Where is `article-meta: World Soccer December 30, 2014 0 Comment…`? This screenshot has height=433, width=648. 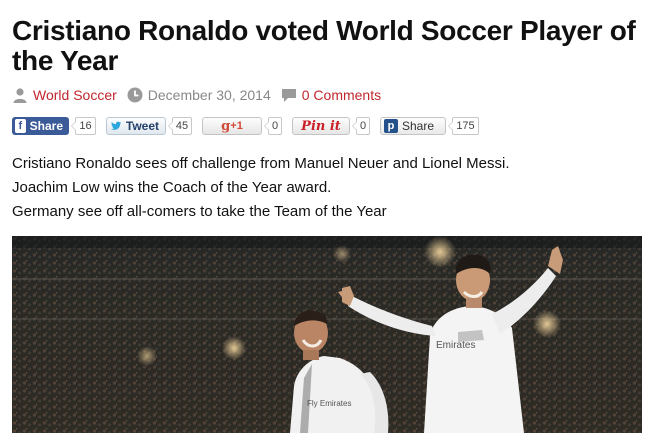 article-meta: World Soccer December 30, 2014 0 Comment… is located at coordinates (196, 95).